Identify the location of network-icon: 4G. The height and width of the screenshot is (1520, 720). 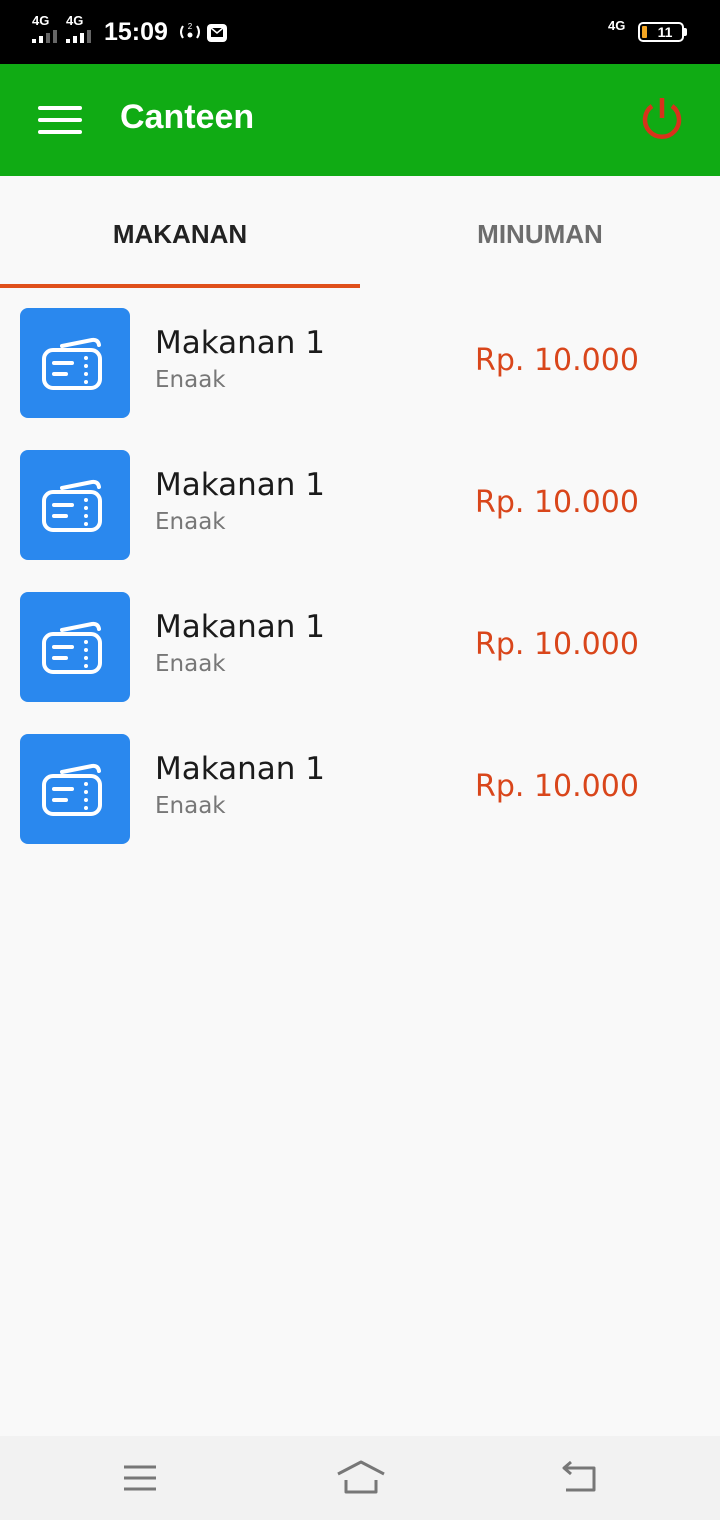
(620, 31).